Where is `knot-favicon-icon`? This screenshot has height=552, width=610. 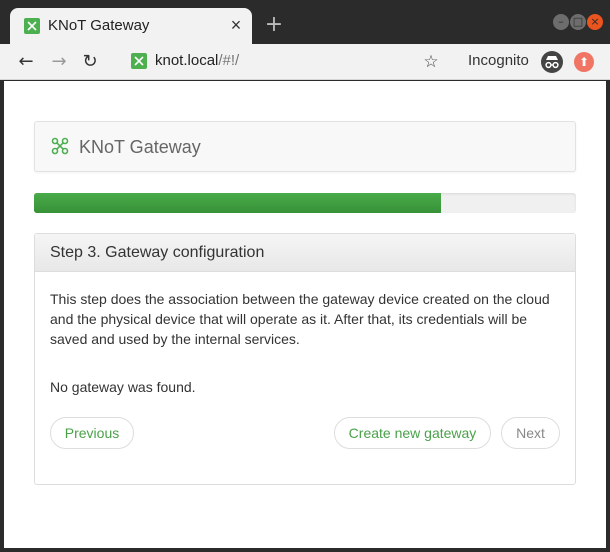
knot-favicon-icon is located at coordinates (32, 26).